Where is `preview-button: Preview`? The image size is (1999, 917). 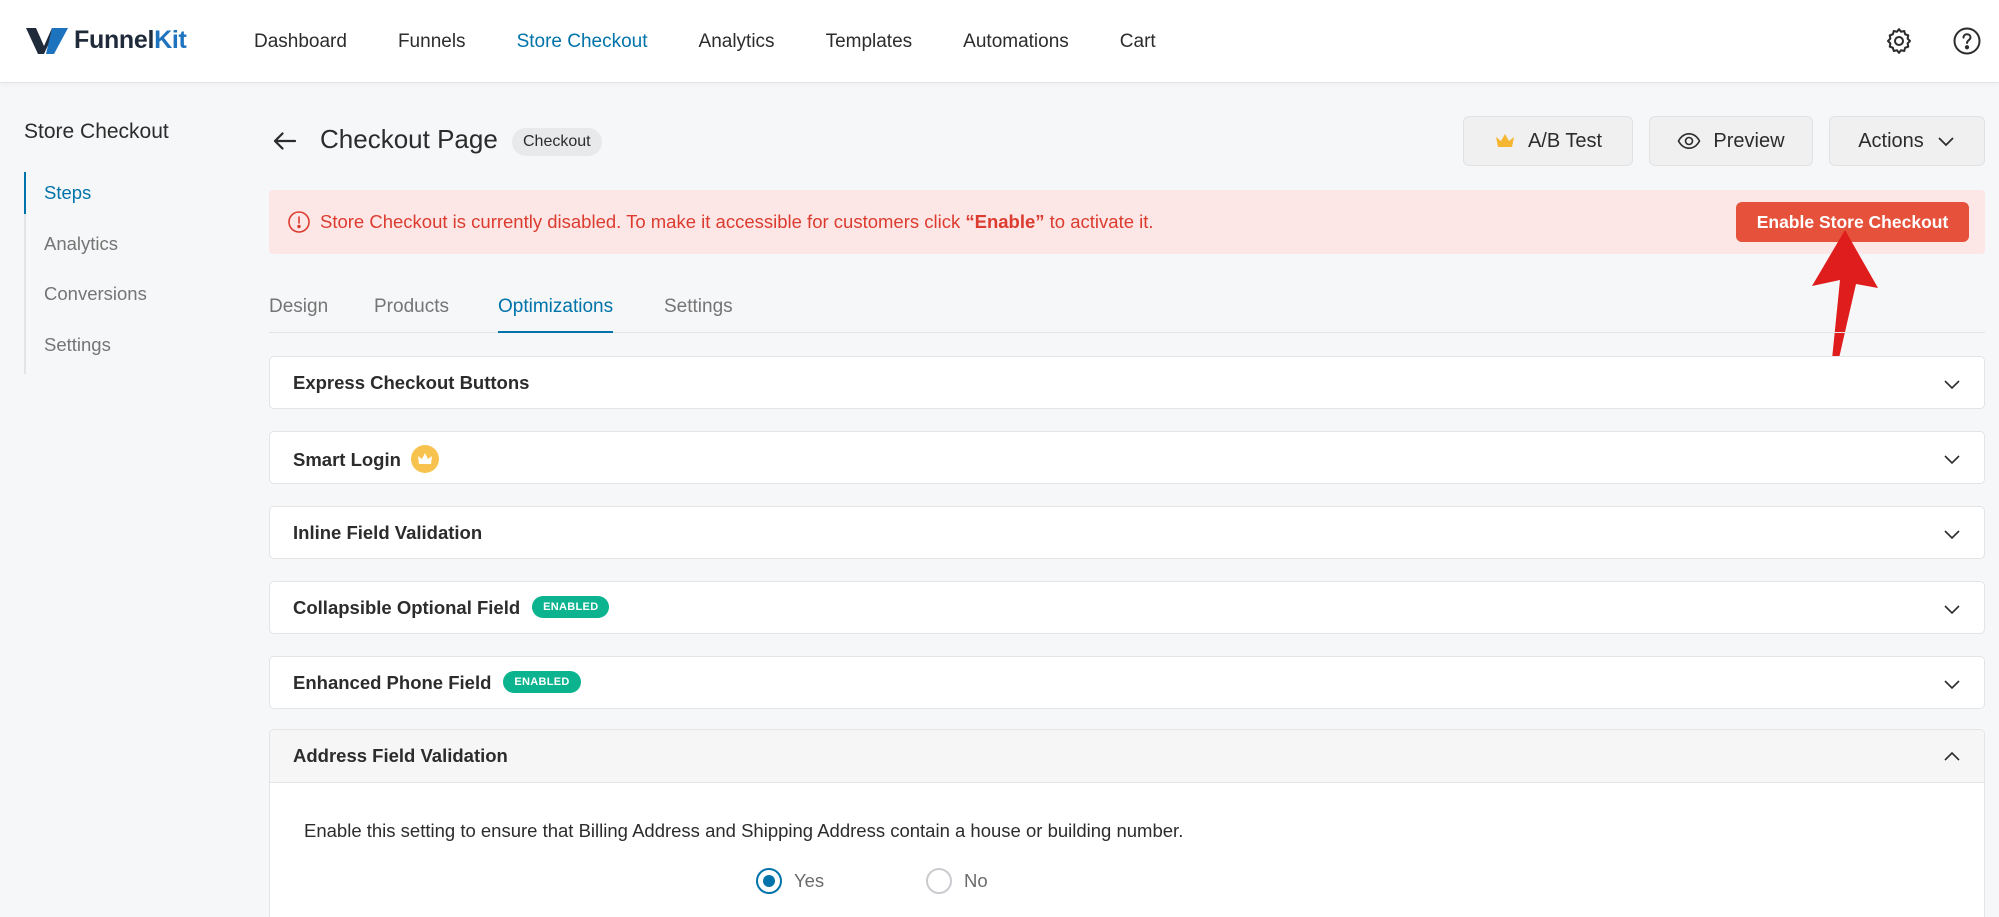
preview-button: Preview is located at coordinates (1731, 141).